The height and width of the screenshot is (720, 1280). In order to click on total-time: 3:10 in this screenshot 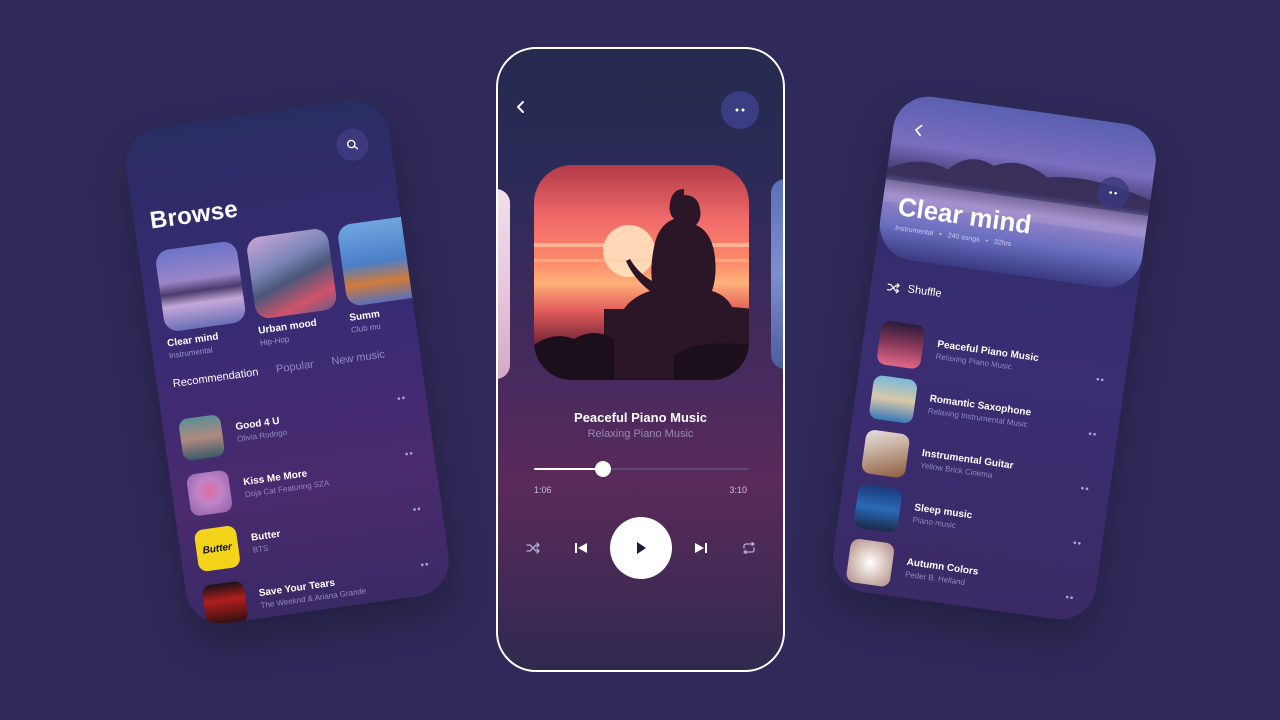, I will do `click(738, 490)`.